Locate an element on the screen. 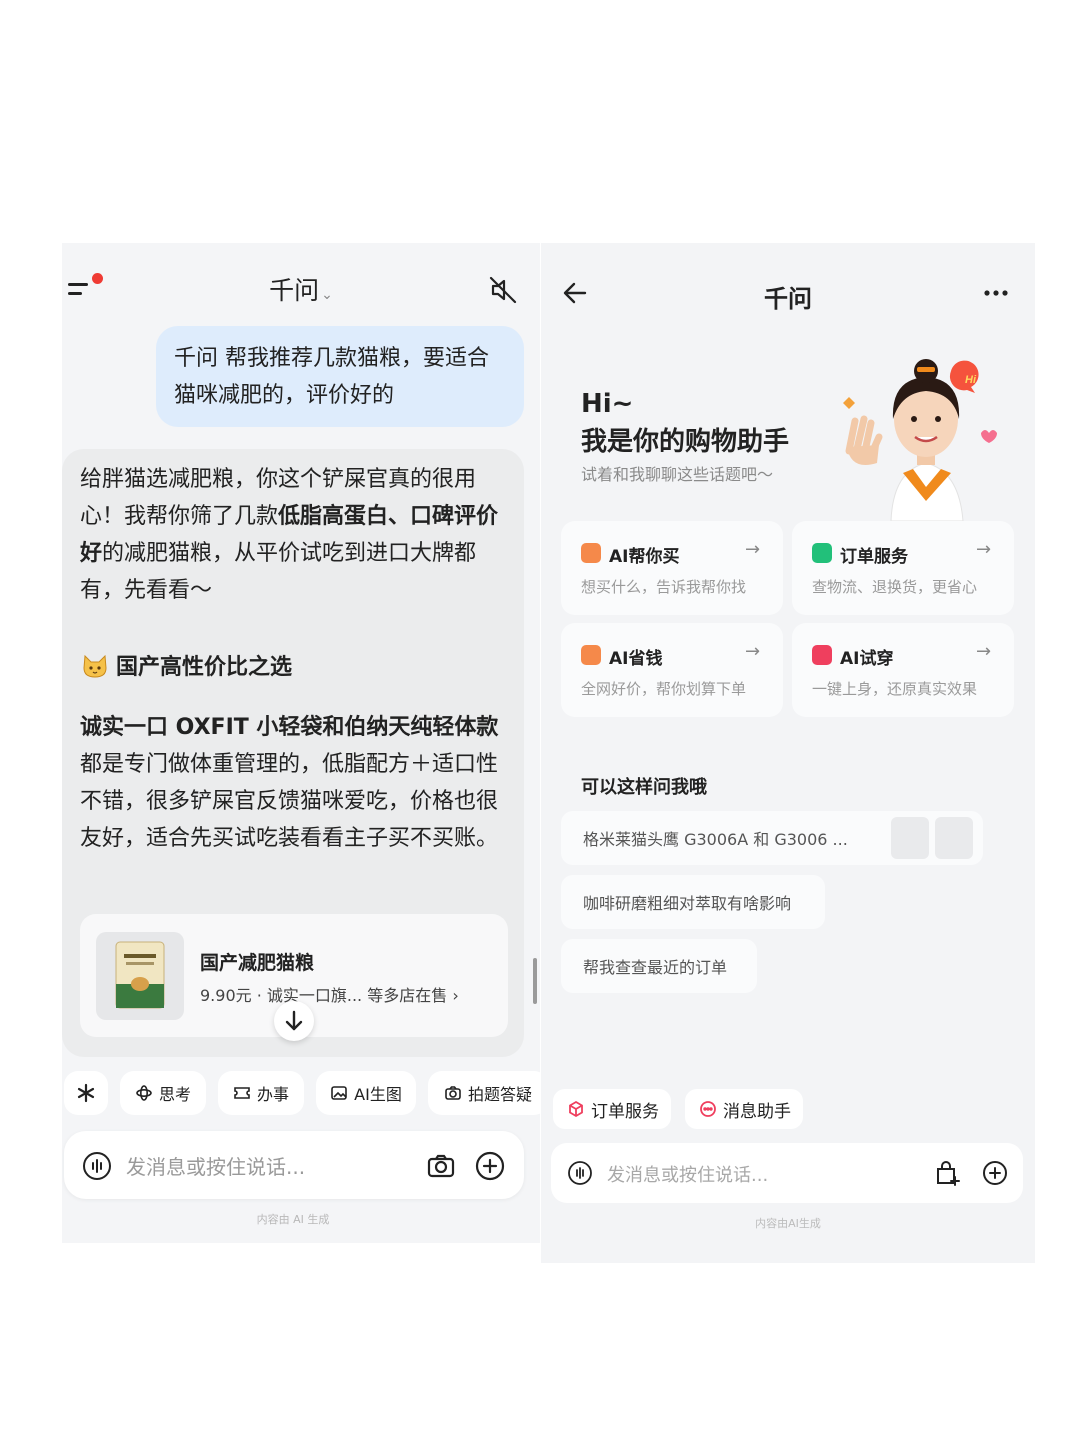 This screenshot has height=1440, width=1080. cat-face-icon is located at coordinates (95, 666).